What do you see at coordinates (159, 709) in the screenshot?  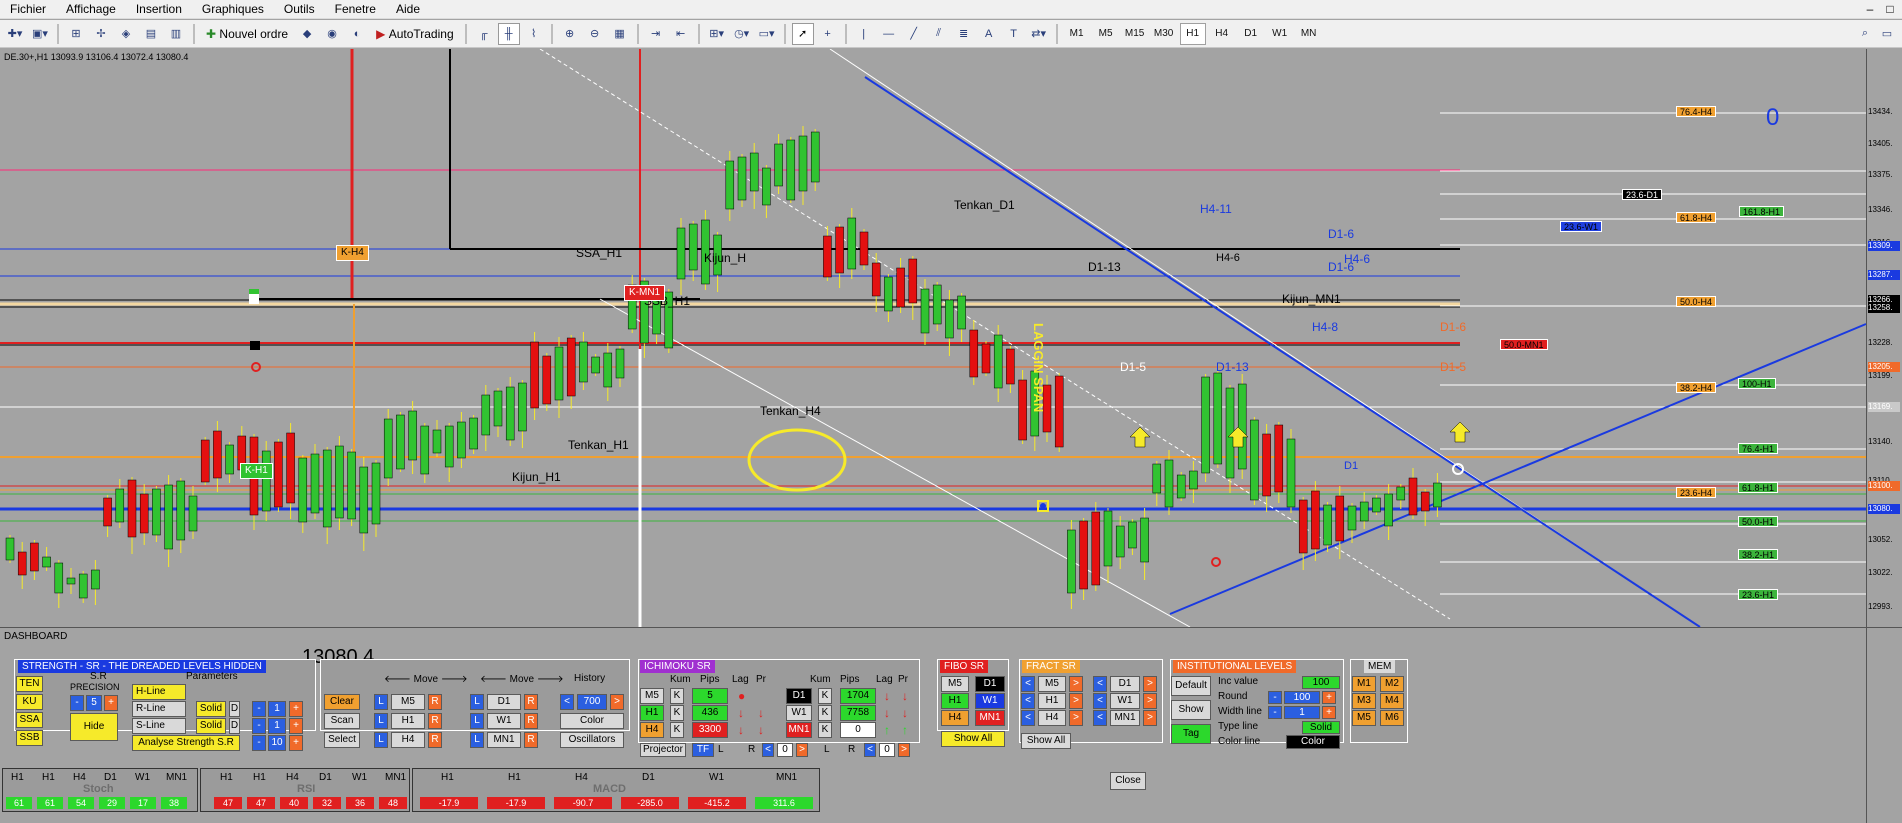 I see `r-line-button: R-Line` at bounding box center [159, 709].